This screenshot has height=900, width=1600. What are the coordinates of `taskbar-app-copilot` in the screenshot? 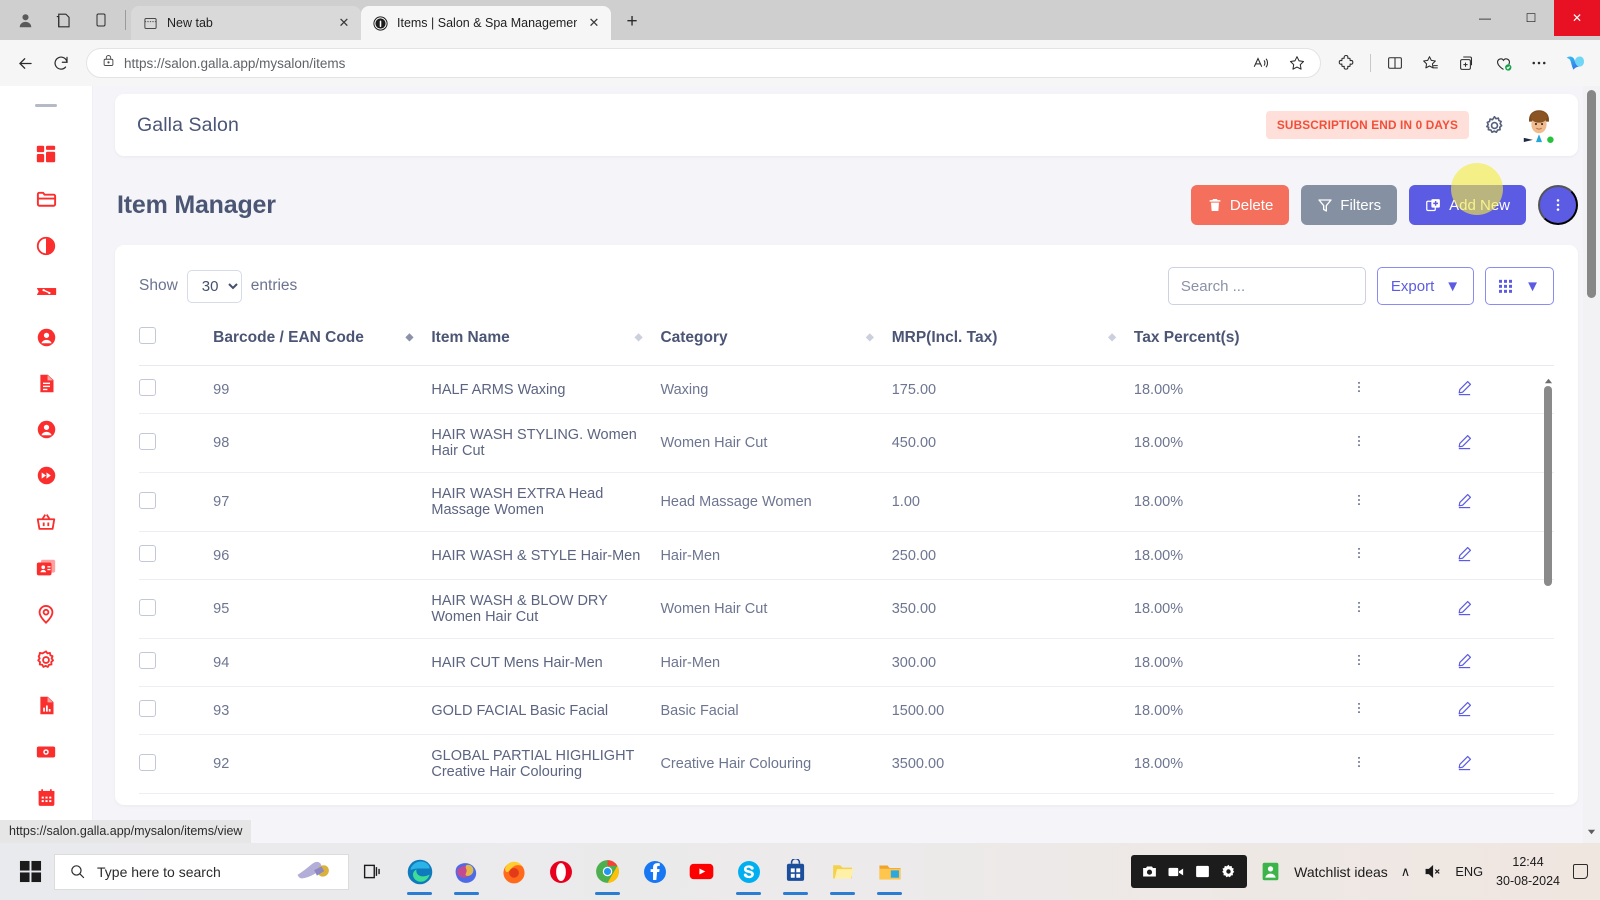 It's located at (466, 872).